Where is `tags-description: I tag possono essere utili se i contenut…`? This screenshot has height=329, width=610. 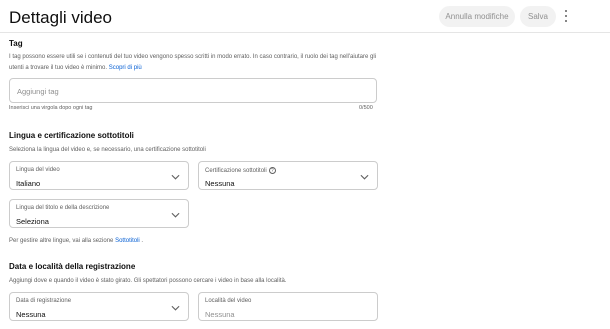 tags-description: I tag possono essere utili se i contenut… is located at coordinates (196, 63).